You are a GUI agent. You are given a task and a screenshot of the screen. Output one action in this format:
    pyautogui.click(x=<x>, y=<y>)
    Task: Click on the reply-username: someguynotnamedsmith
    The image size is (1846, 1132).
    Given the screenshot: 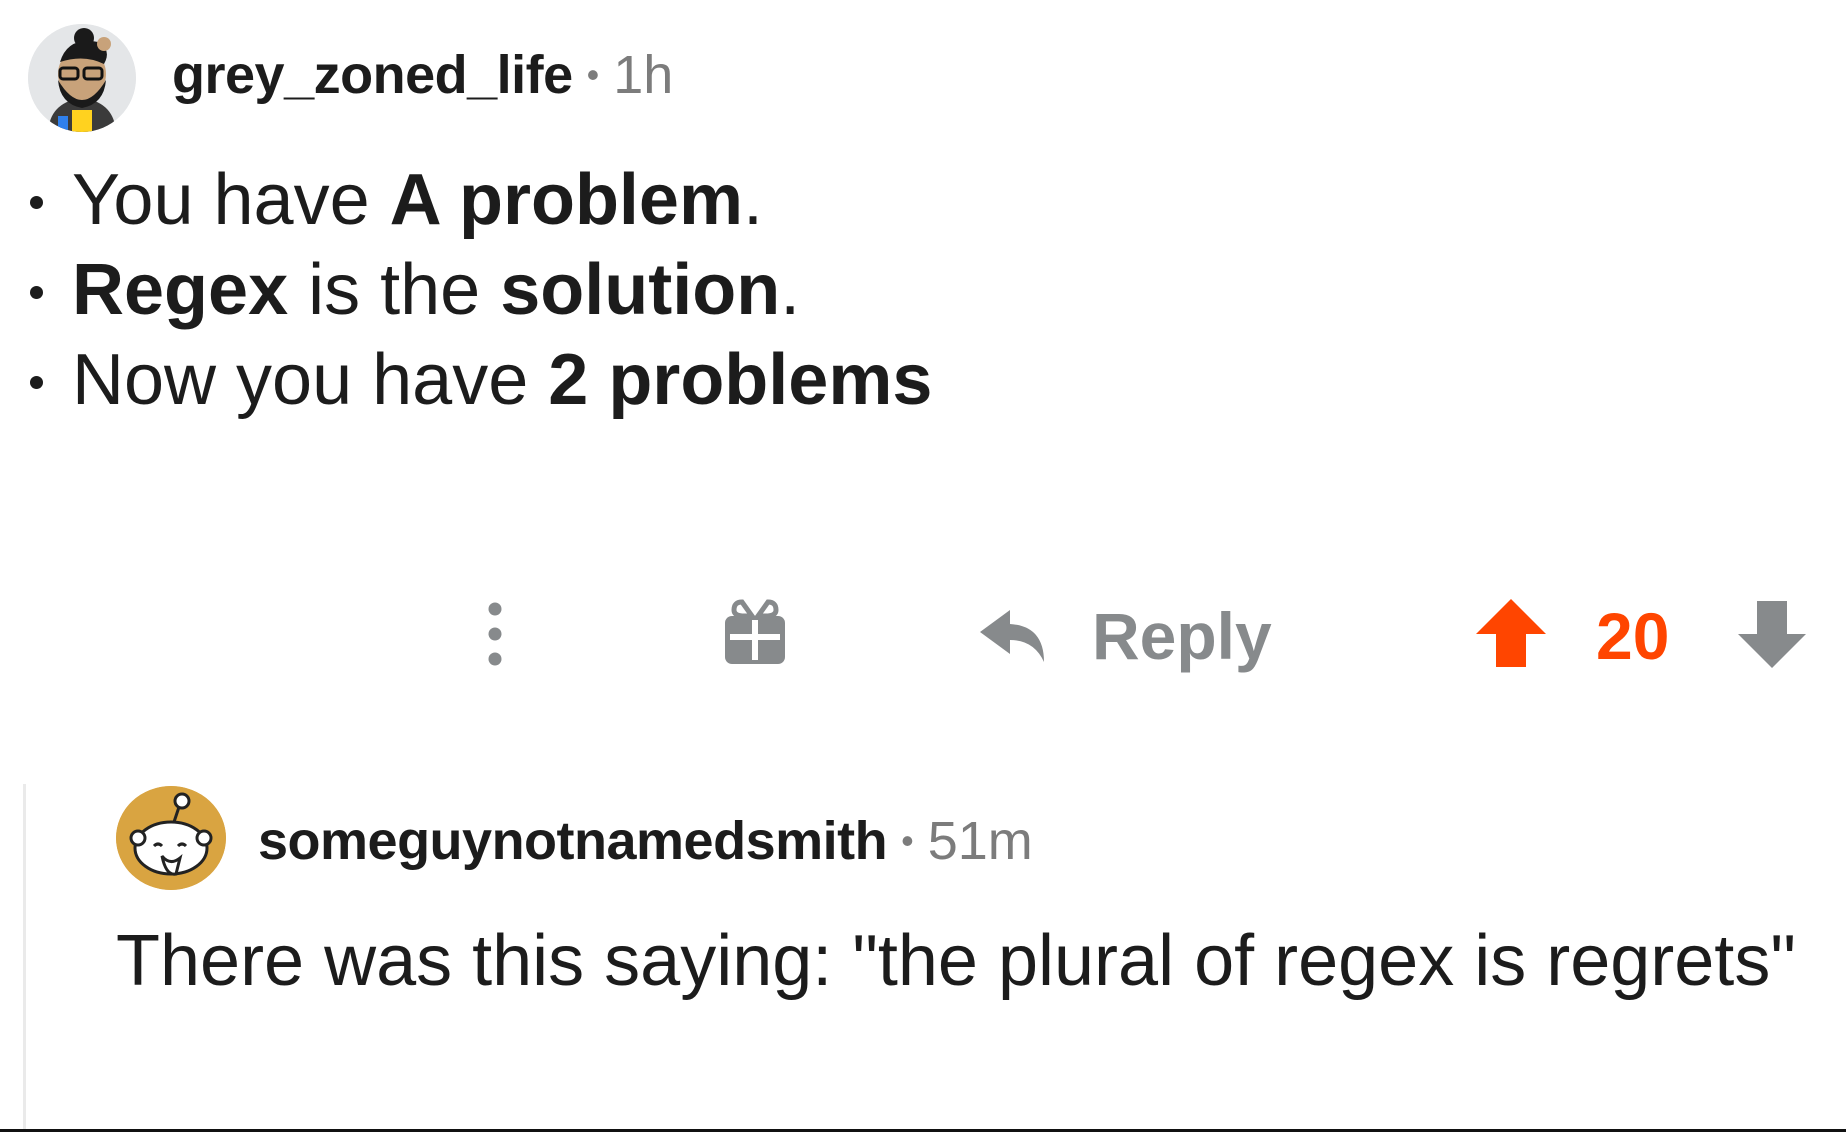 What is the action you would take?
    pyautogui.click(x=573, y=841)
    